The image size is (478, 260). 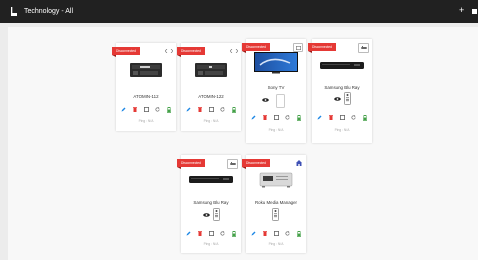 What do you see at coordinates (49, 11) in the screenshot?
I see `page-title: Technology - All` at bounding box center [49, 11].